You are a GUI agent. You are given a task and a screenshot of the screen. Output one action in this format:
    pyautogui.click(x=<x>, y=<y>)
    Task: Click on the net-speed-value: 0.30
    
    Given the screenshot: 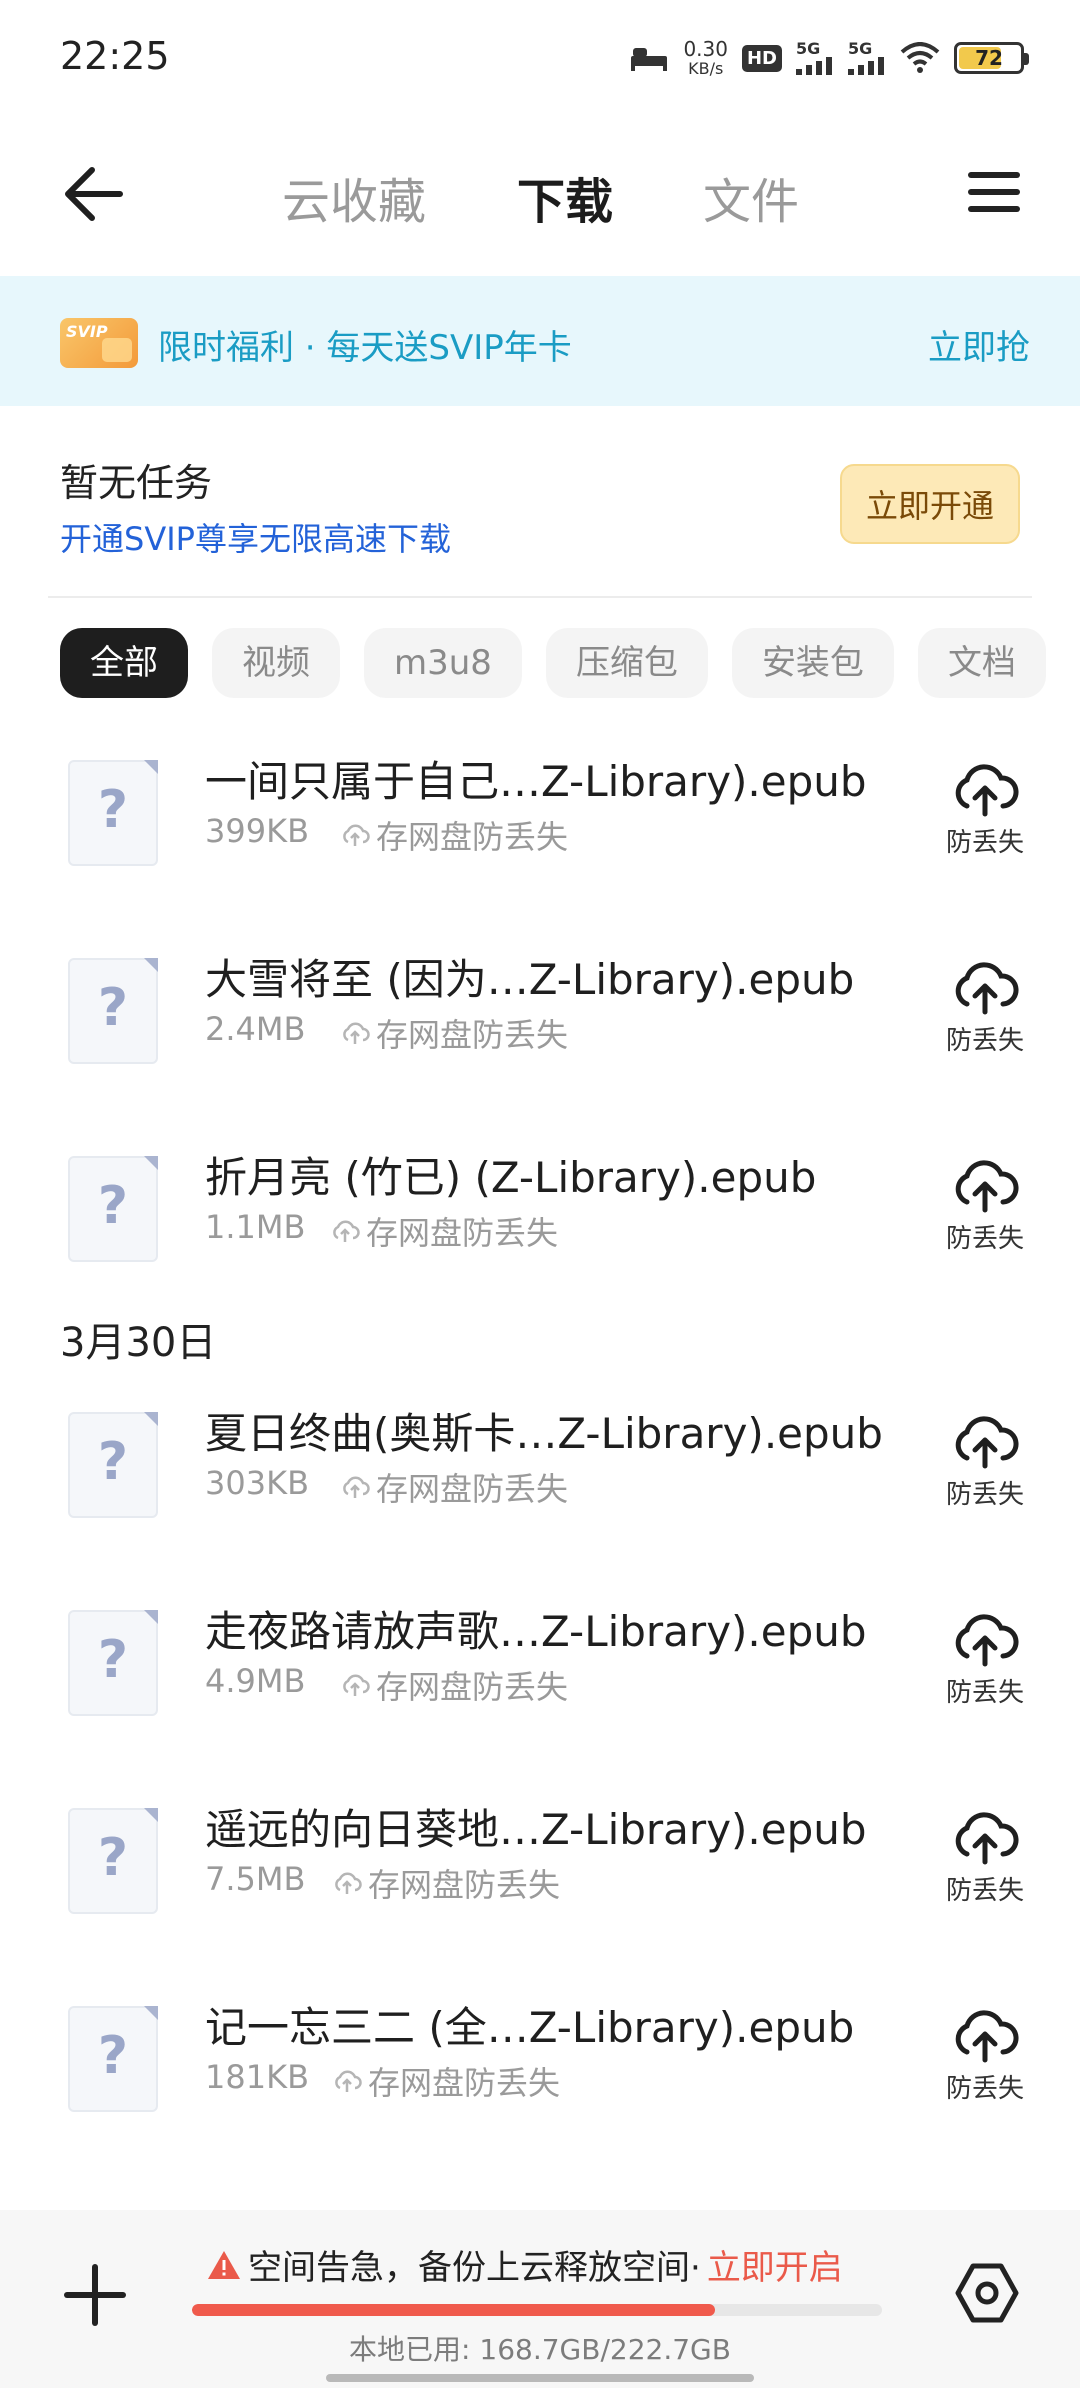 What is the action you would take?
    pyautogui.click(x=705, y=49)
    